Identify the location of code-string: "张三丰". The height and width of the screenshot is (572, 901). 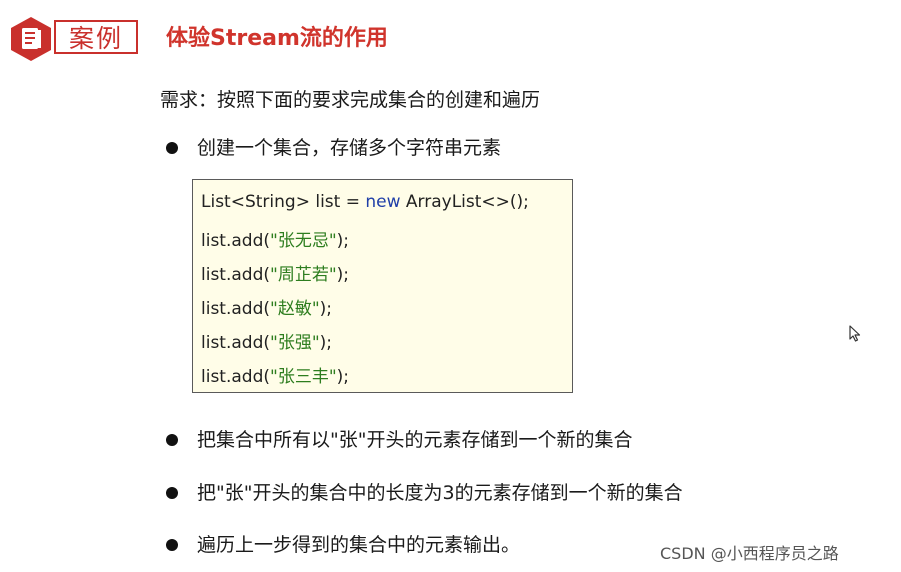
(303, 377).